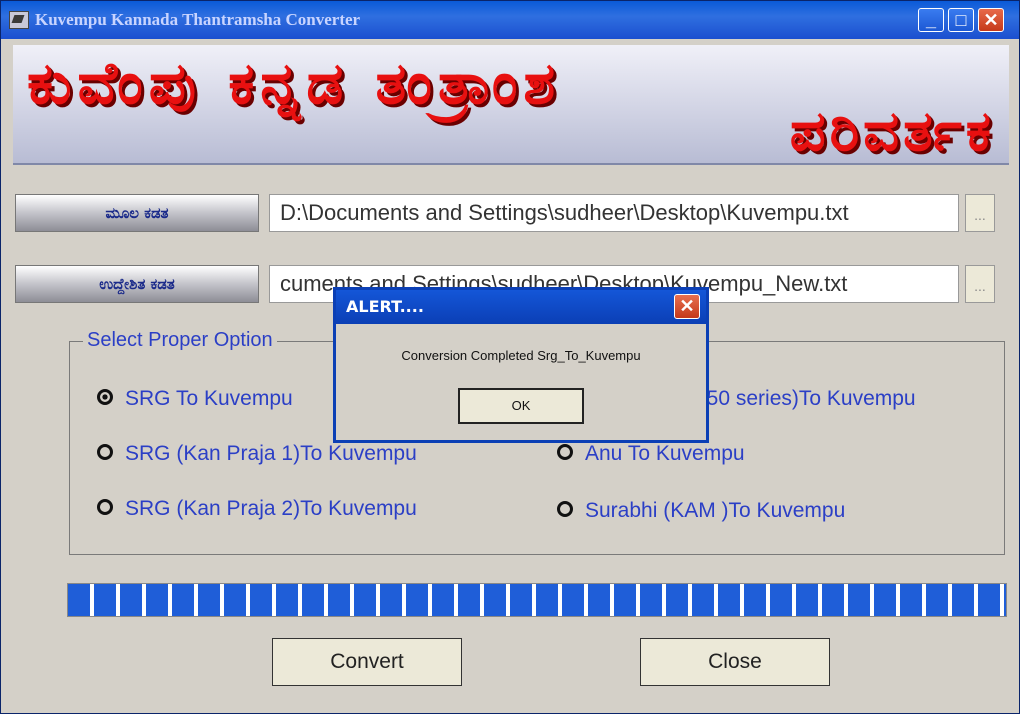  I want to click on radio-label: Anu To Kuvempu, so click(665, 453).